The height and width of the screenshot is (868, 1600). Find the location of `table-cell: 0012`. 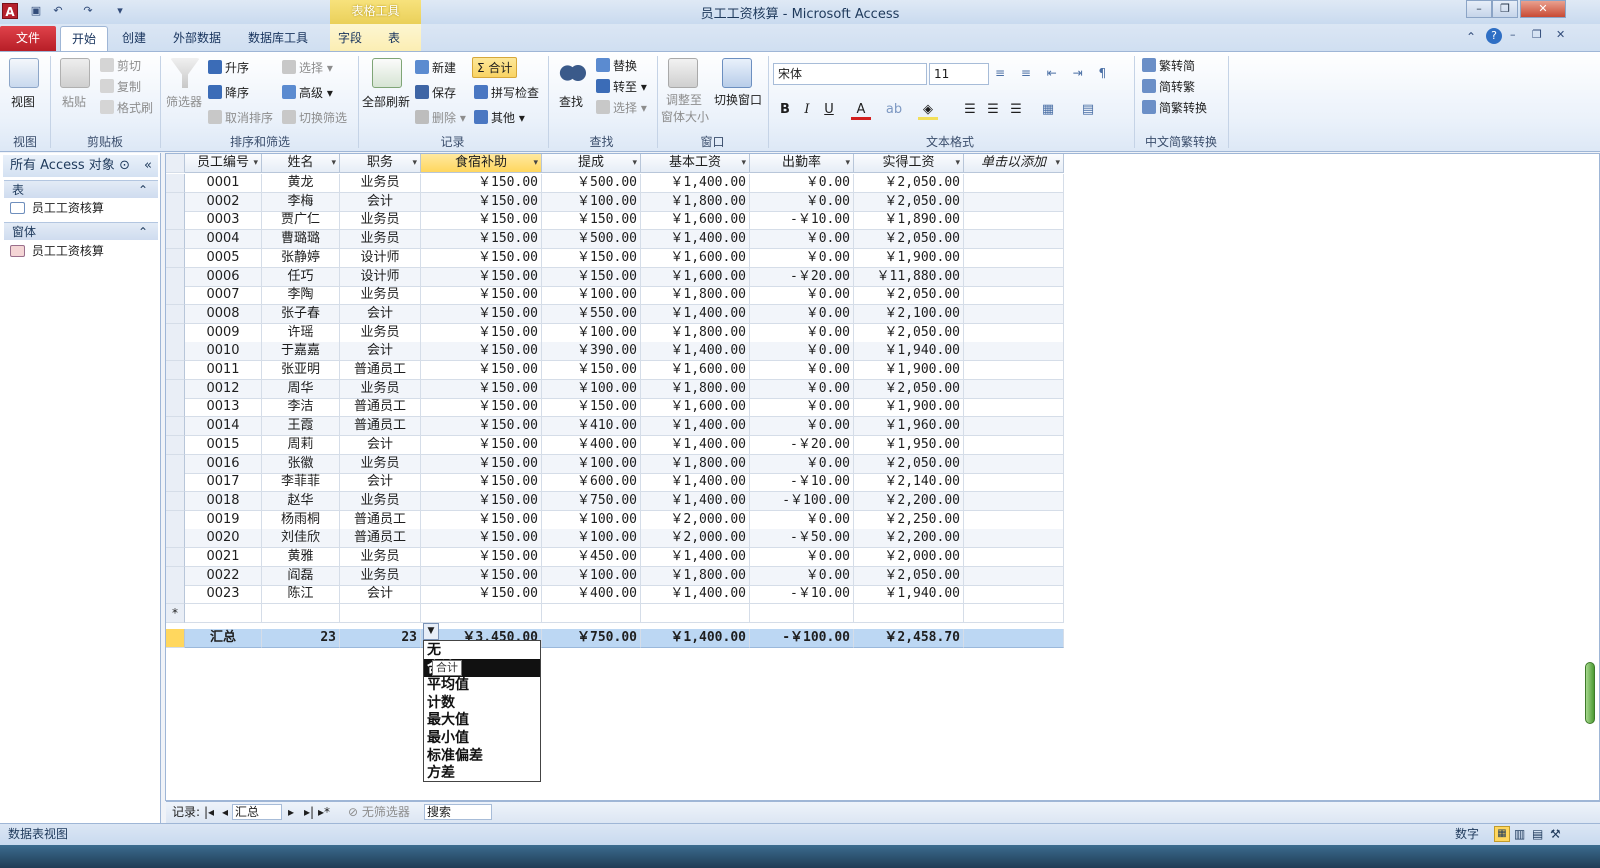

table-cell: 0012 is located at coordinates (223, 389).